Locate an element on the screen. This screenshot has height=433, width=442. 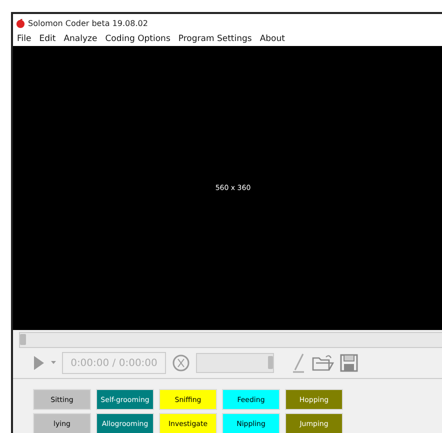
menu-item: Edit is located at coordinates (47, 39).